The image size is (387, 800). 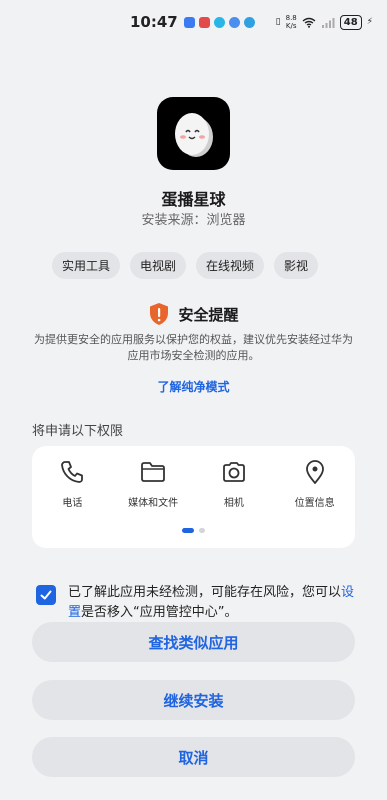 I want to click on checkmark-icon, so click(x=46, y=595).